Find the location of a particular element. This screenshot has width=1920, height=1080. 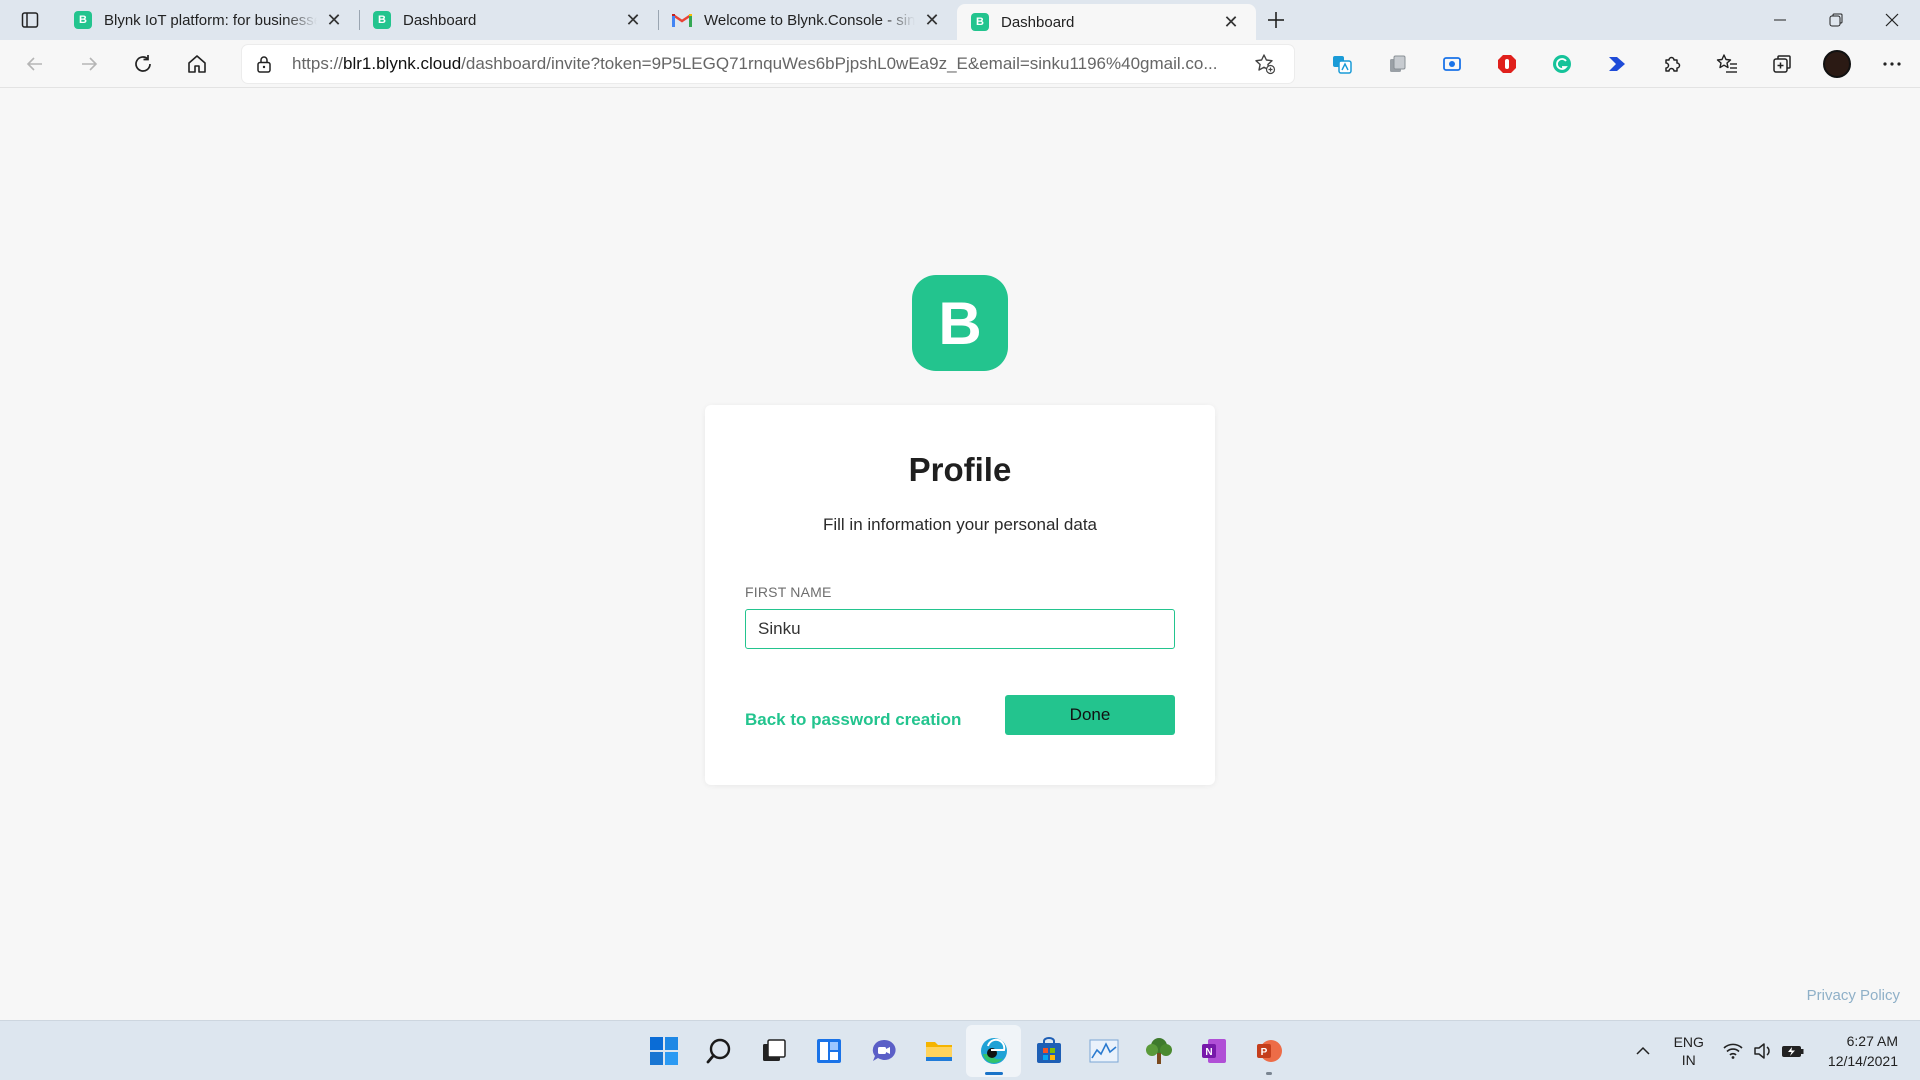

widgets-icon is located at coordinates (828, 1051).